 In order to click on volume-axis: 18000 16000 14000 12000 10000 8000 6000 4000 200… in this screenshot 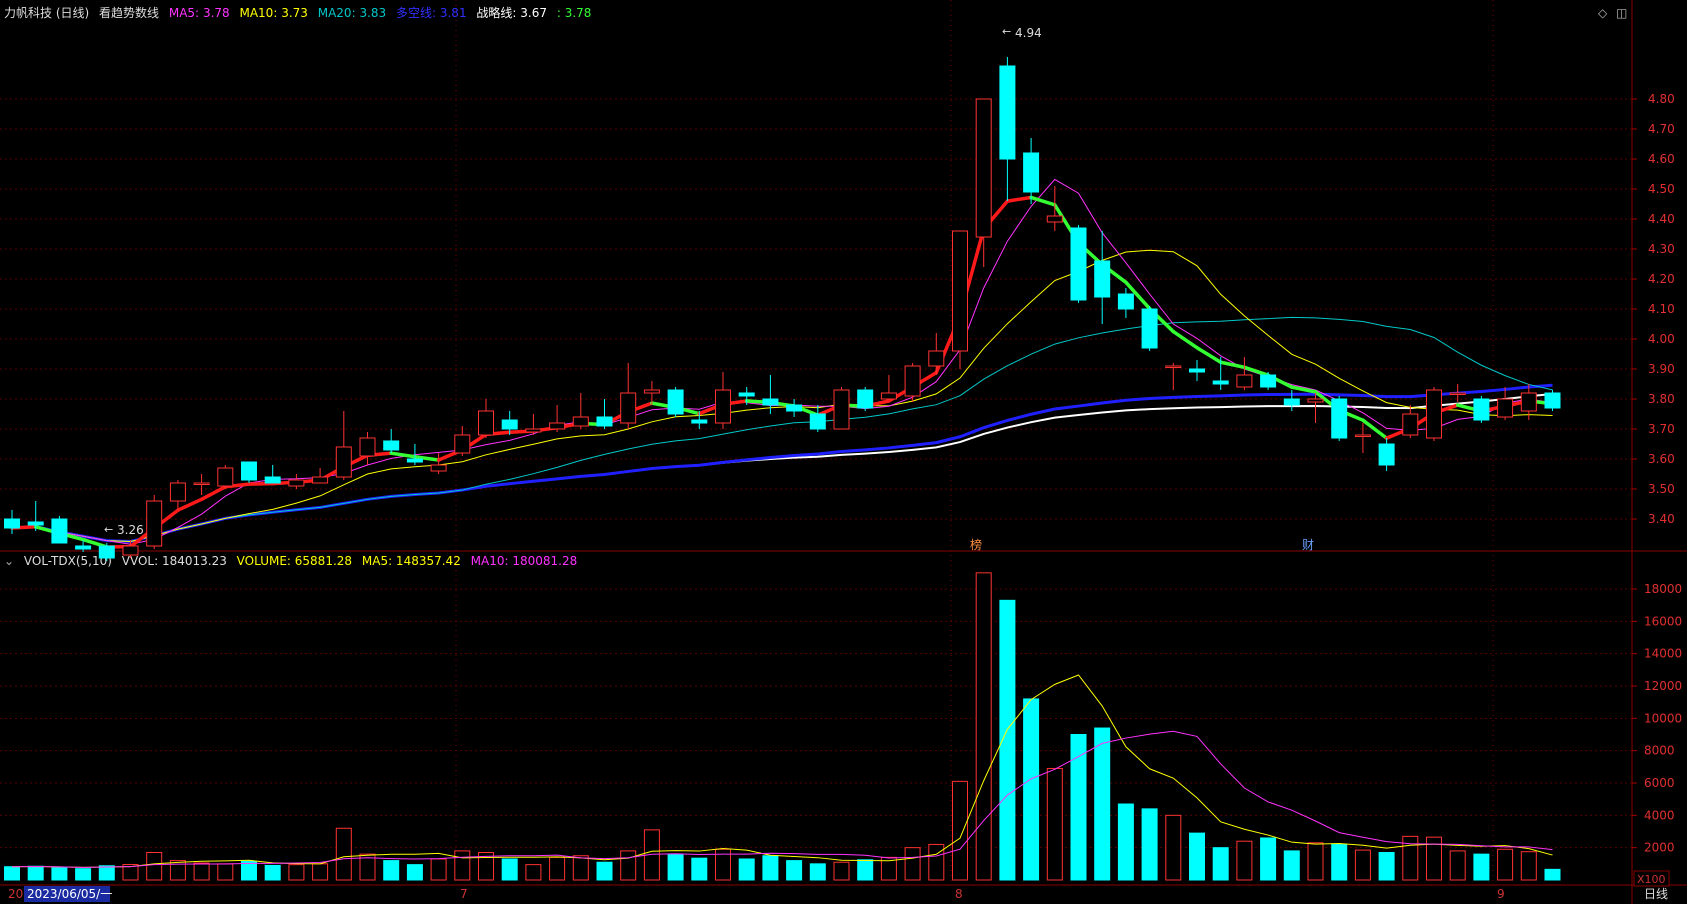, I will do `click(1657, 718)`.